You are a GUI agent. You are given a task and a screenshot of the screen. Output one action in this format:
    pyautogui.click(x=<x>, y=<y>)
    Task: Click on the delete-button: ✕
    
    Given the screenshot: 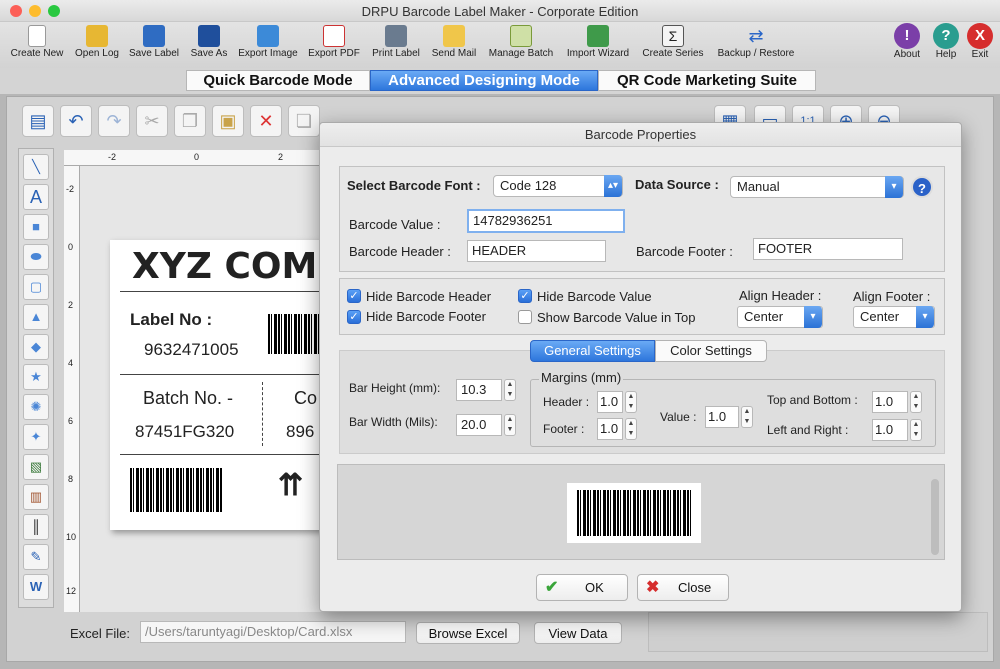 What is the action you would take?
    pyautogui.click(x=266, y=121)
    